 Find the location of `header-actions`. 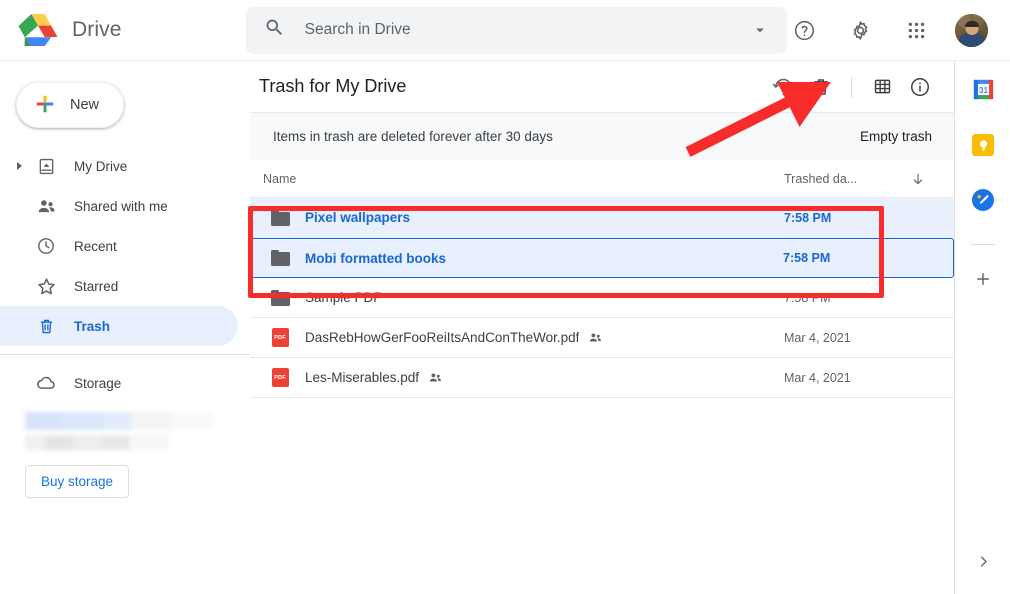

header-actions is located at coordinates (851, 87).